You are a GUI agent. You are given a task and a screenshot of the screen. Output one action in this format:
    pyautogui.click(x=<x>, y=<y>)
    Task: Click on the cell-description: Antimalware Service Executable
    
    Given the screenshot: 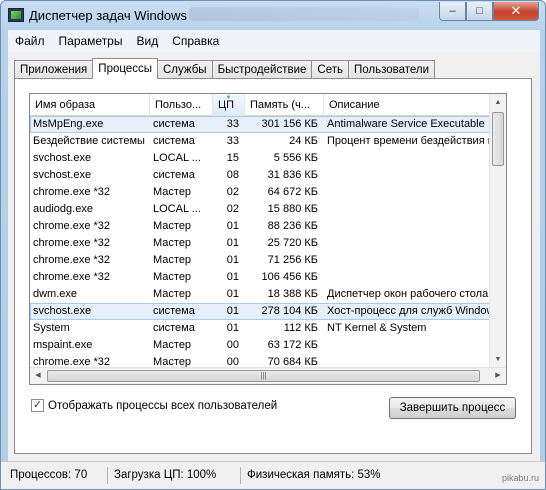 What is the action you would take?
    pyautogui.click(x=406, y=124)
    